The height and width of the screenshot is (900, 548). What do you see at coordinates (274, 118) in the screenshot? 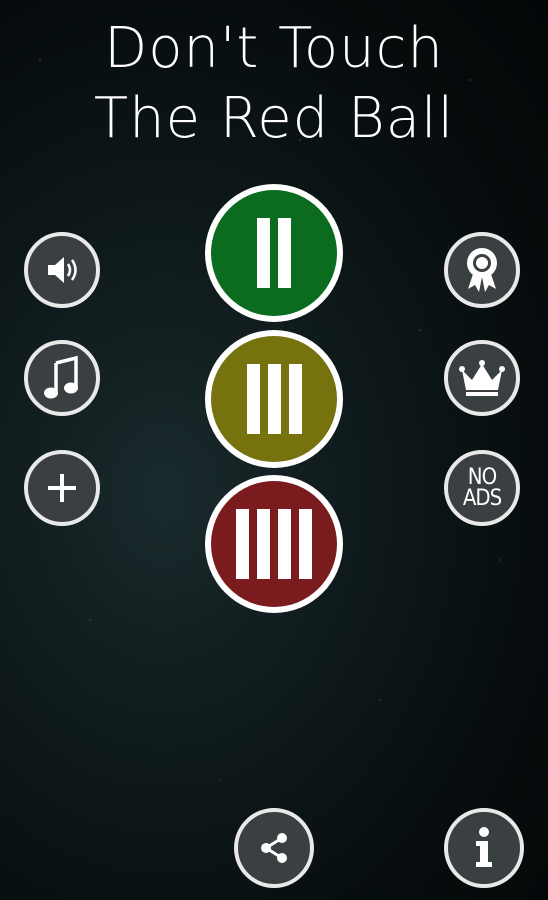
I see `title-line-2: The Red Ball` at bounding box center [274, 118].